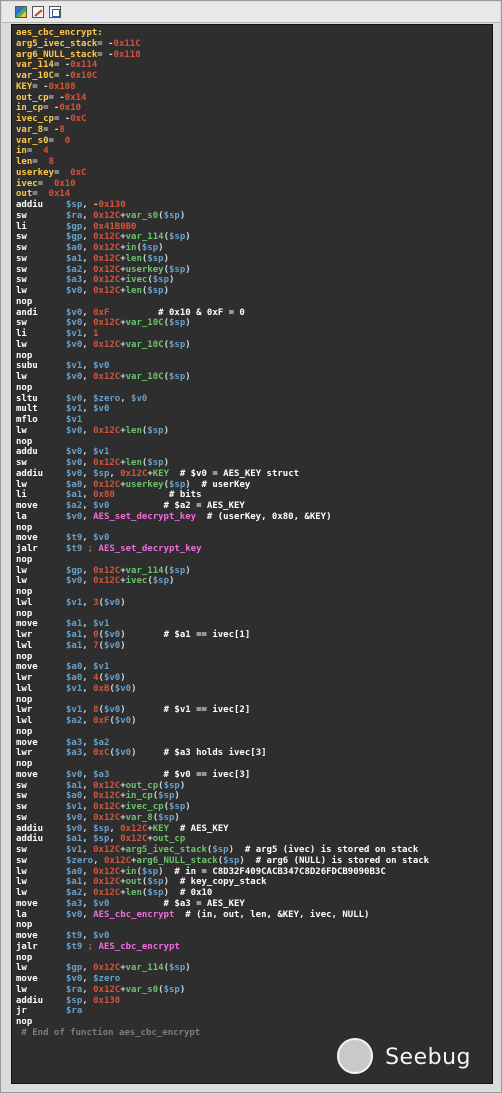 This screenshot has width=502, height=1093. What do you see at coordinates (254, 76) in the screenshot?
I see `code-line: var_10C= -0x10C` at bounding box center [254, 76].